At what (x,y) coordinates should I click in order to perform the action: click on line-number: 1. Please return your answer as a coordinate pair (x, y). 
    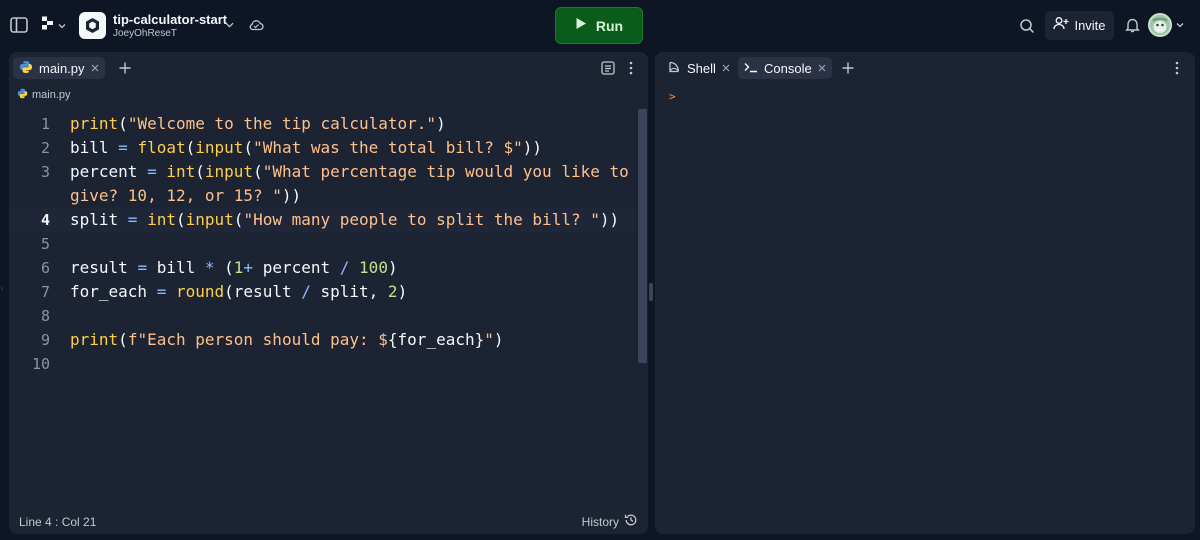
    Looking at the image, I should click on (45, 124).